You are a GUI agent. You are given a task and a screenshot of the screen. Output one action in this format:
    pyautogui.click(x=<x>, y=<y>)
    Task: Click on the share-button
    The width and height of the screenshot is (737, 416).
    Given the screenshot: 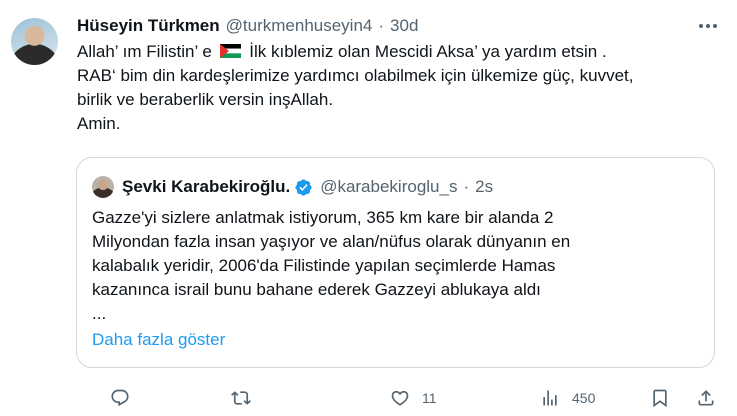 What is the action you would take?
    pyautogui.click(x=706, y=398)
    